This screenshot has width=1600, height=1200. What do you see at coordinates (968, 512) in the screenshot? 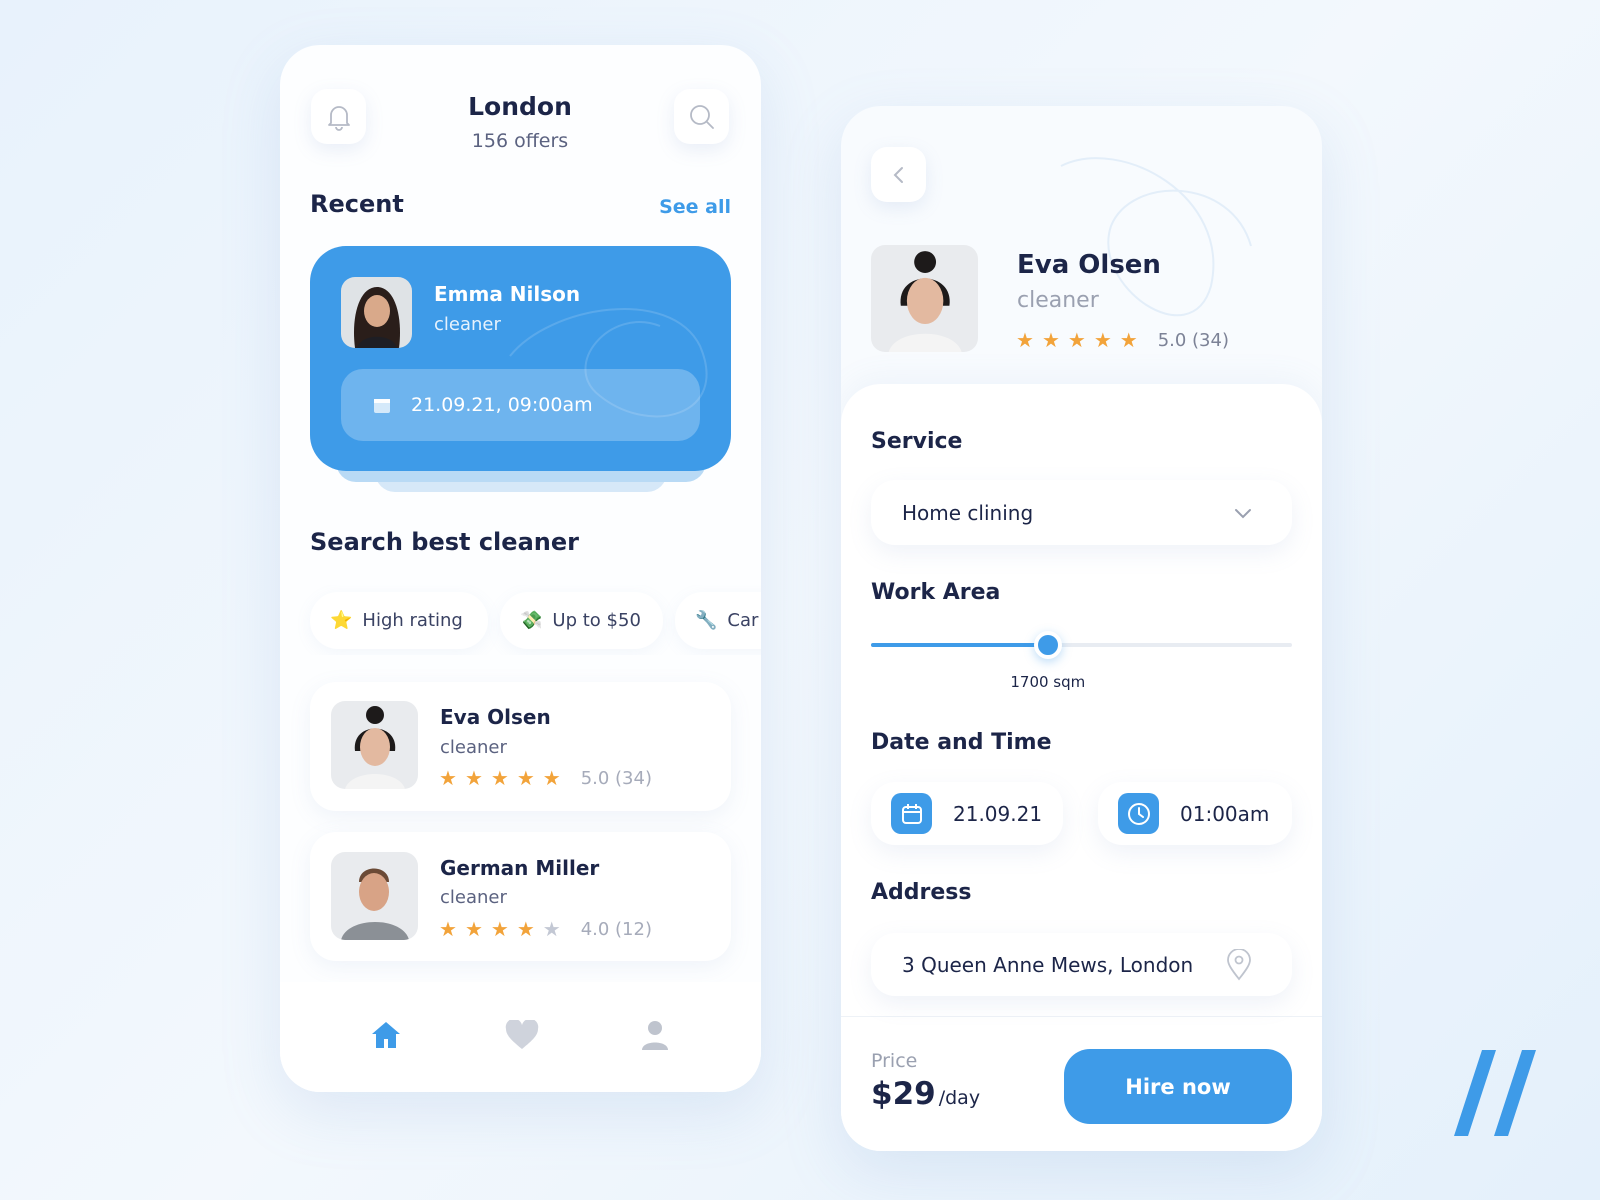
I see `service-value: Home clining` at bounding box center [968, 512].